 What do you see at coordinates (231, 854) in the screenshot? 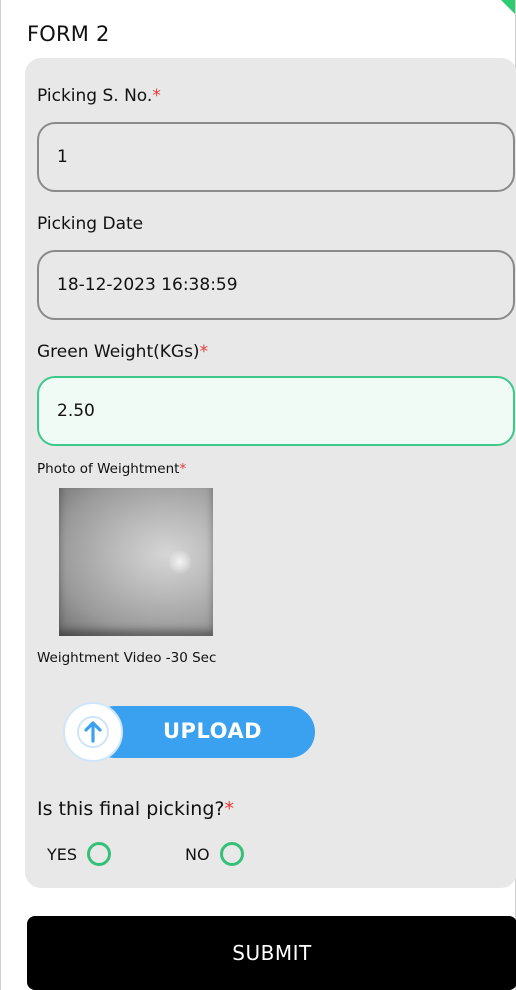
I see `radio-no-circle` at bounding box center [231, 854].